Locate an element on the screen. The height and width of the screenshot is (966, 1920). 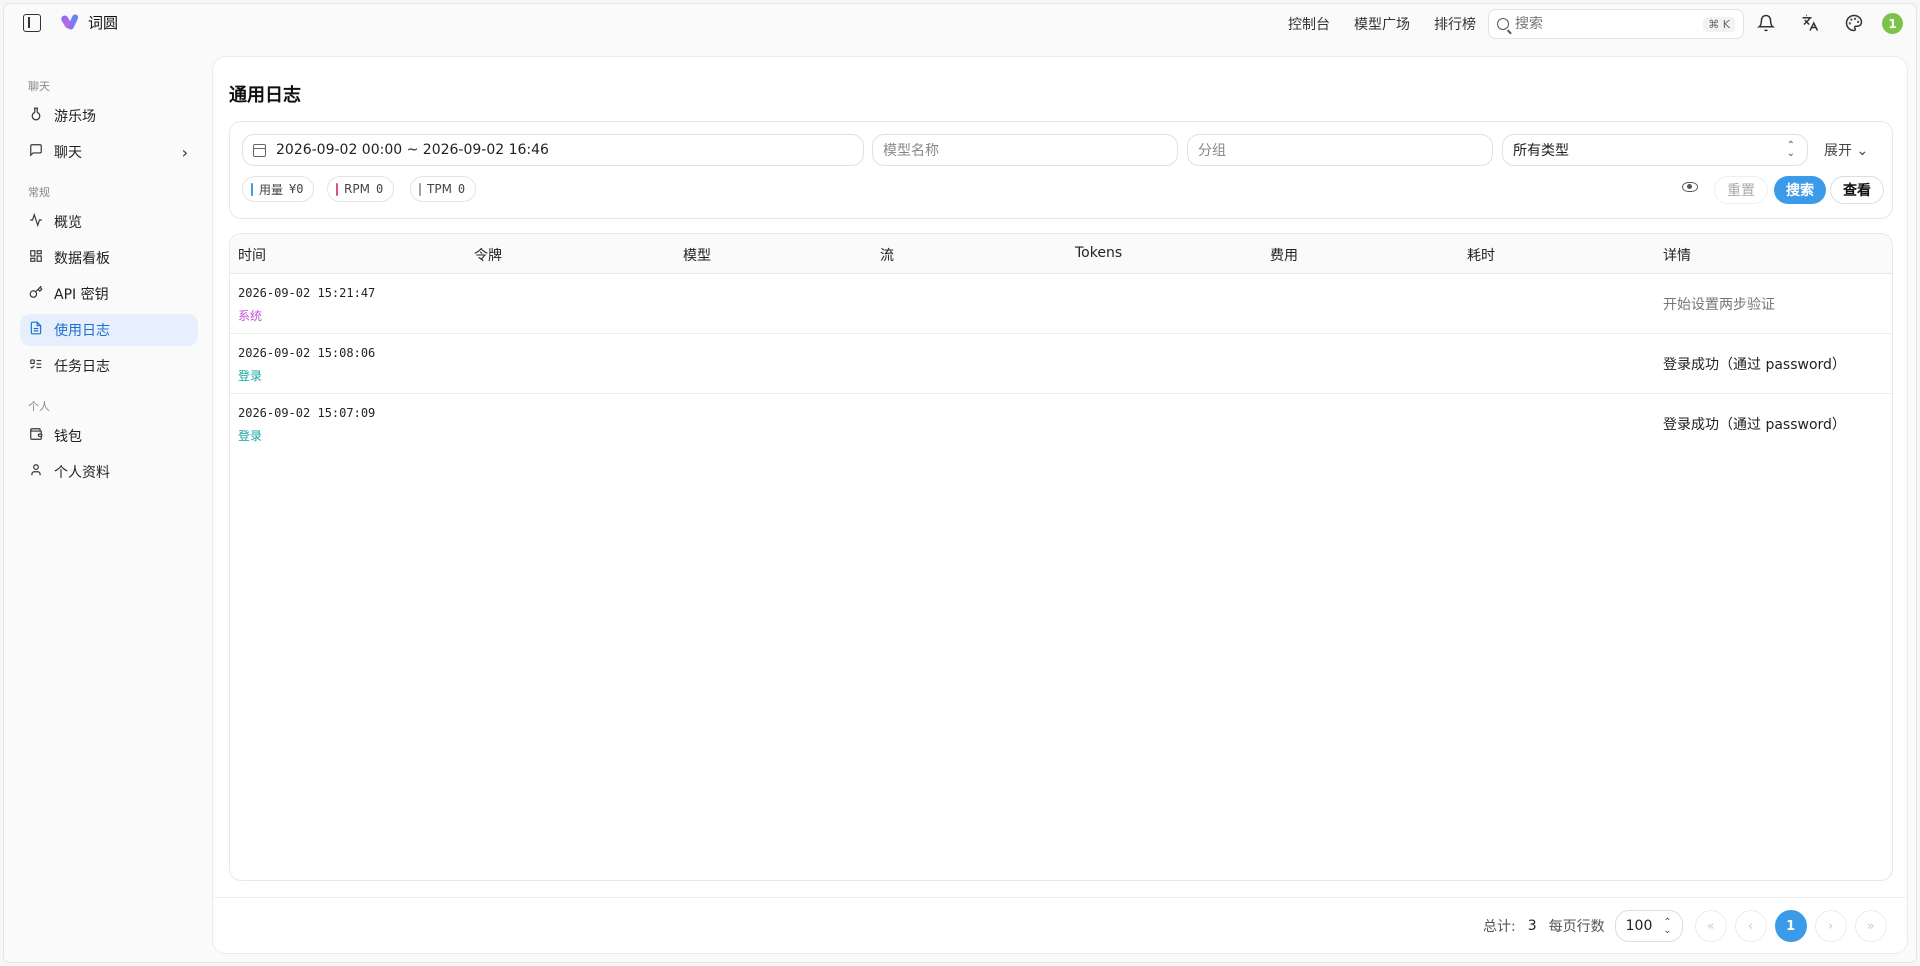
translate-icon is located at coordinates (1810, 23).